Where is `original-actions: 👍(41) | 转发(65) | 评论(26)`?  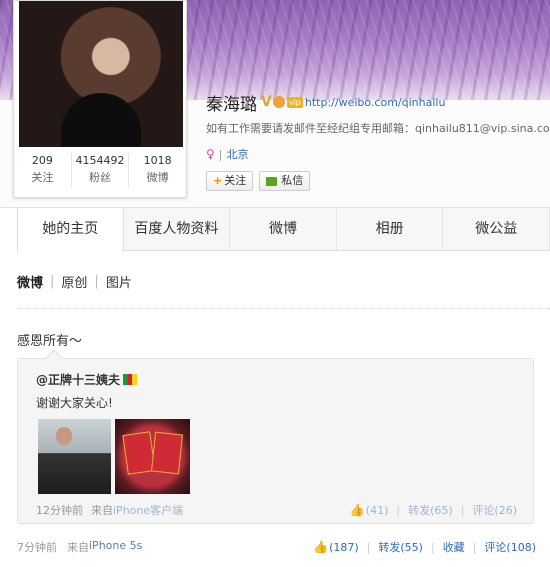
original-actions: 👍(41) | 转发(65) | 评论(26) is located at coordinates (433, 510).